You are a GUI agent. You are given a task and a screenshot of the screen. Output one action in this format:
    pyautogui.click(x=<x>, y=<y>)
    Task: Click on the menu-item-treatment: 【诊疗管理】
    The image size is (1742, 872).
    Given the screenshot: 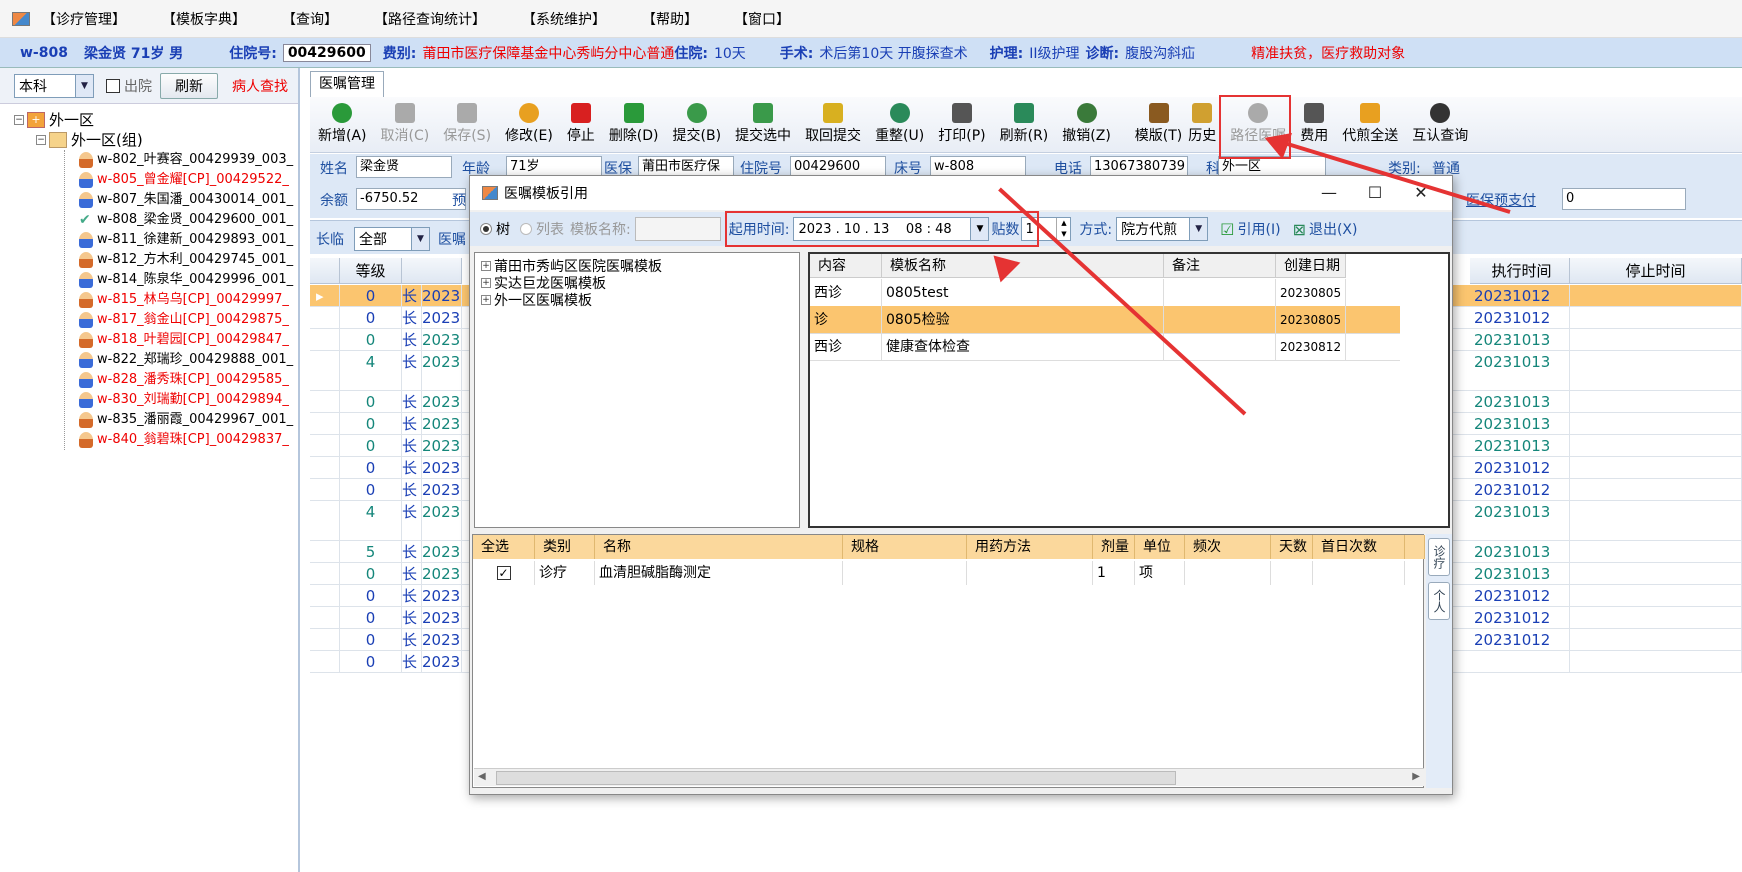 What is the action you would take?
    pyautogui.click(x=84, y=19)
    